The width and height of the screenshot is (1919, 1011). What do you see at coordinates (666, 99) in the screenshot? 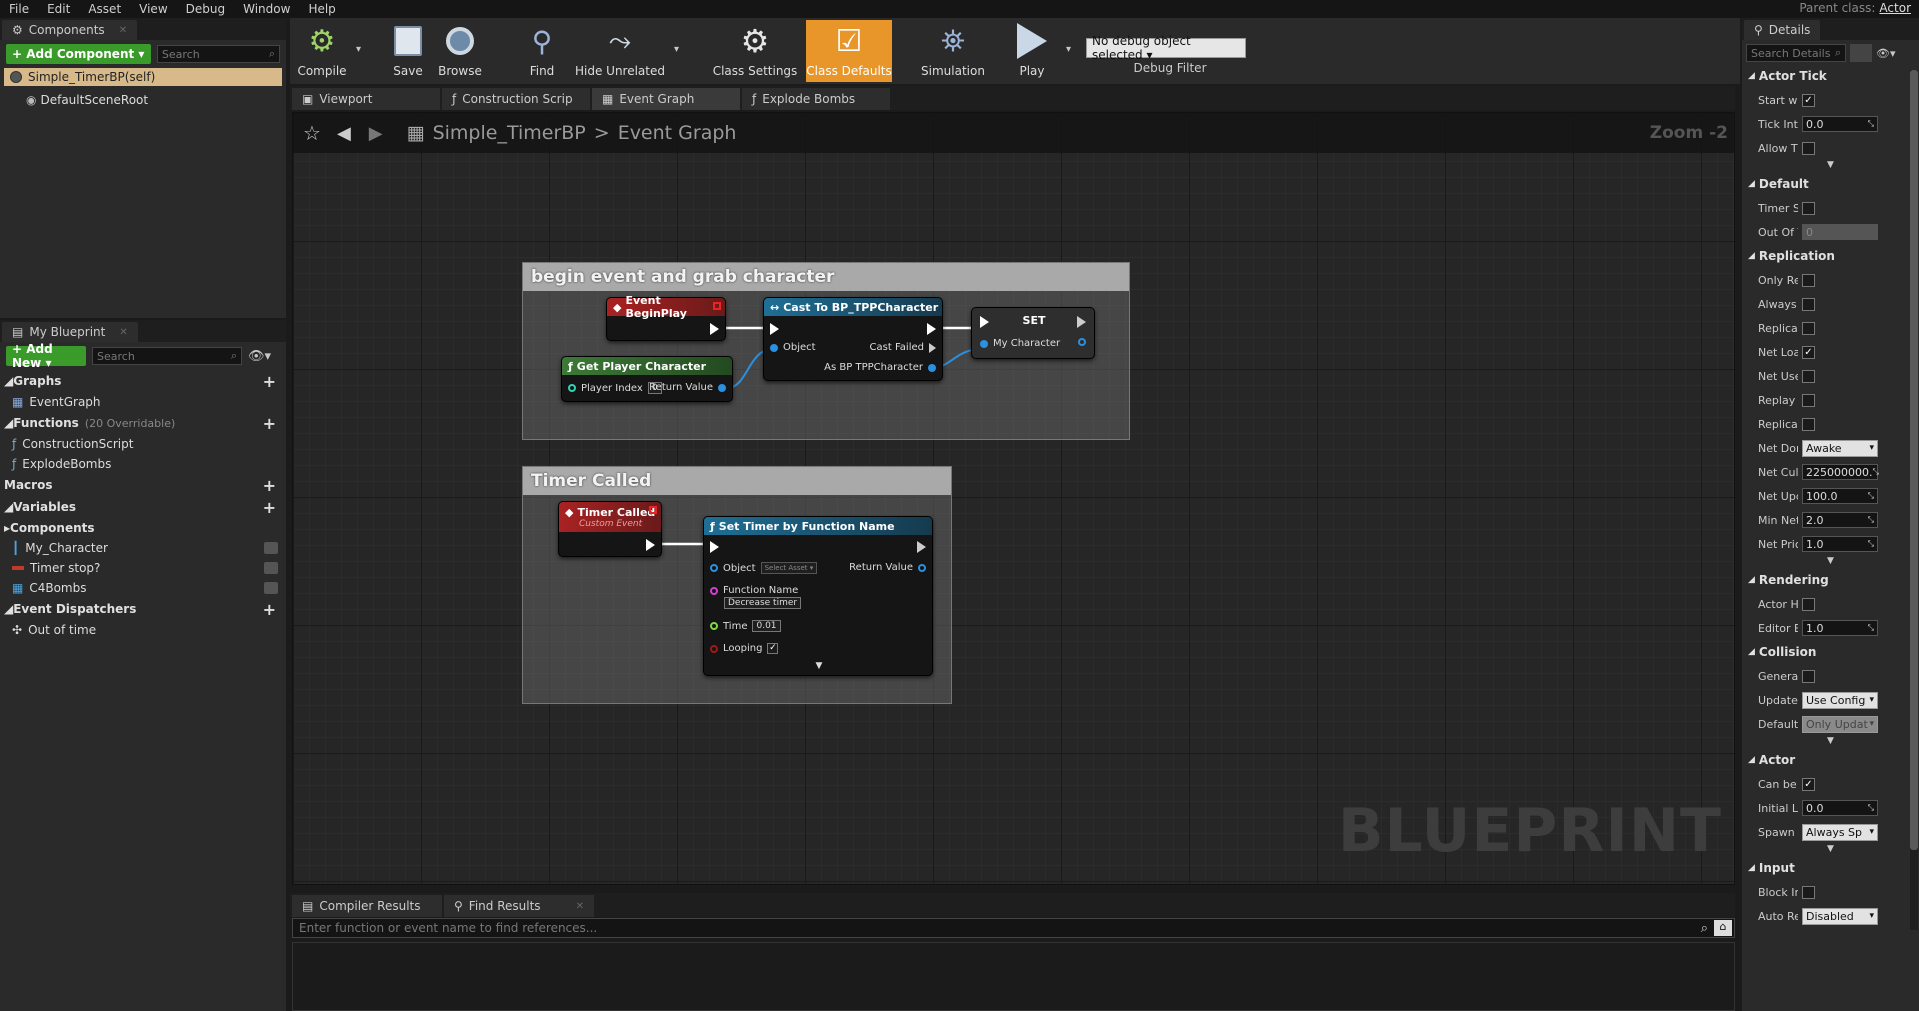
I see `tab-event-graph: ▦ Event Graph` at bounding box center [666, 99].